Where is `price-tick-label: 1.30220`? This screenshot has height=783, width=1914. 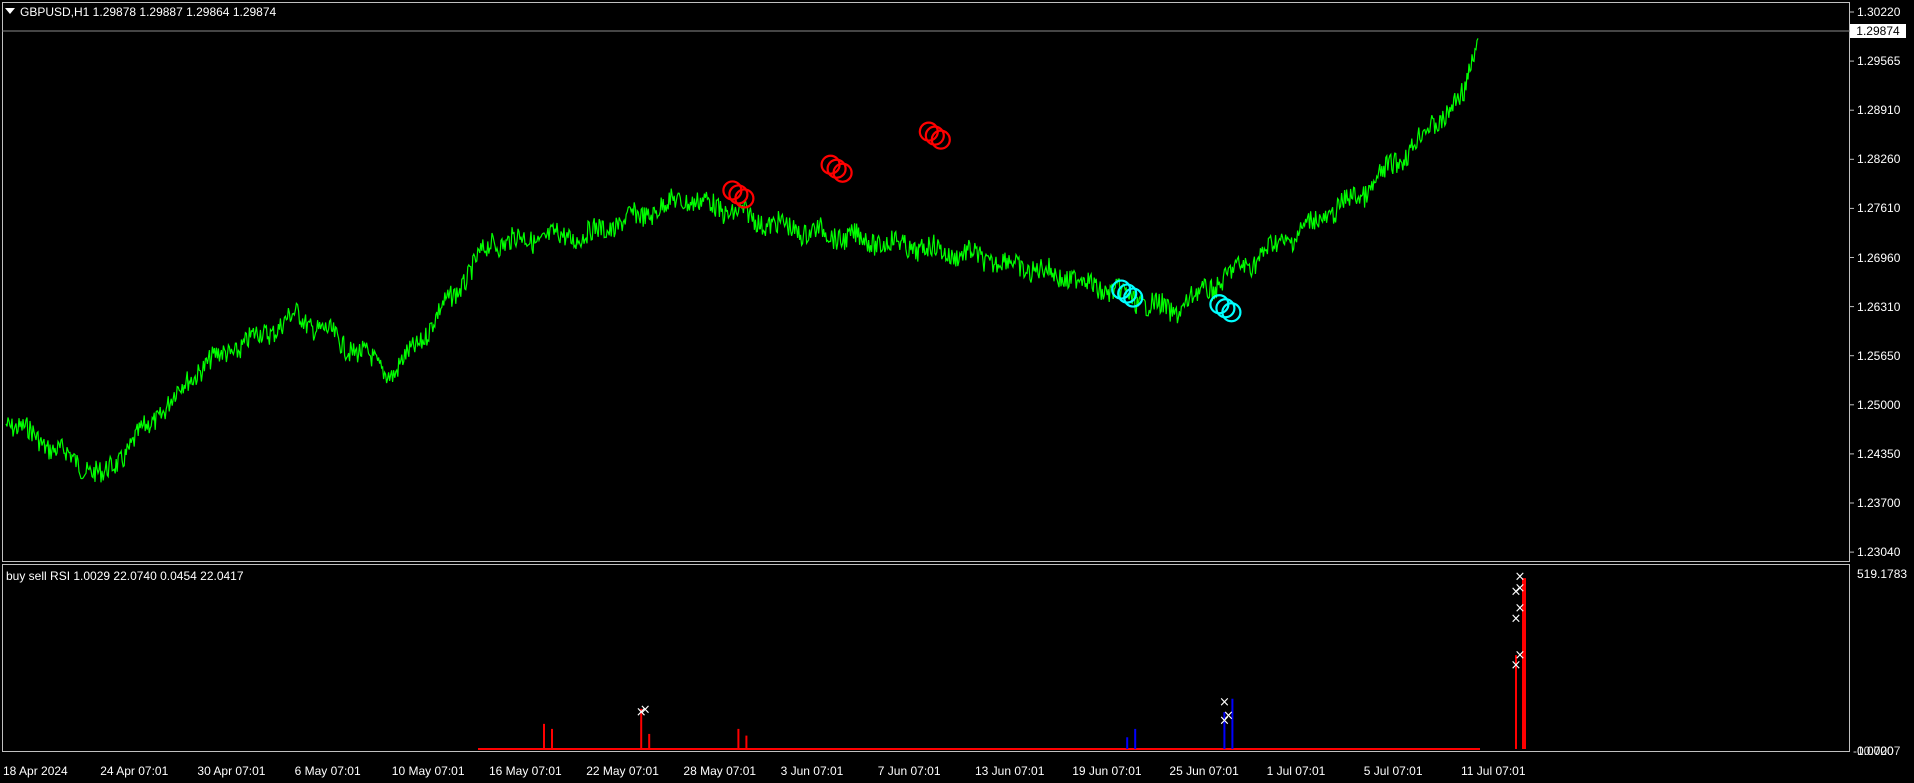 price-tick-label: 1.30220 is located at coordinates (1879, 12).